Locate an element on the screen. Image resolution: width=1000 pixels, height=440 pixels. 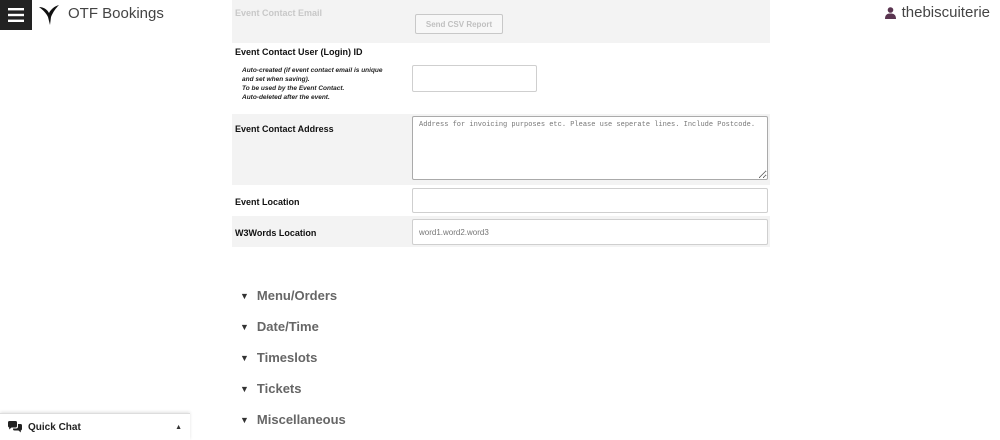
section-label: Timeslots is located at coordinates (287, 357).